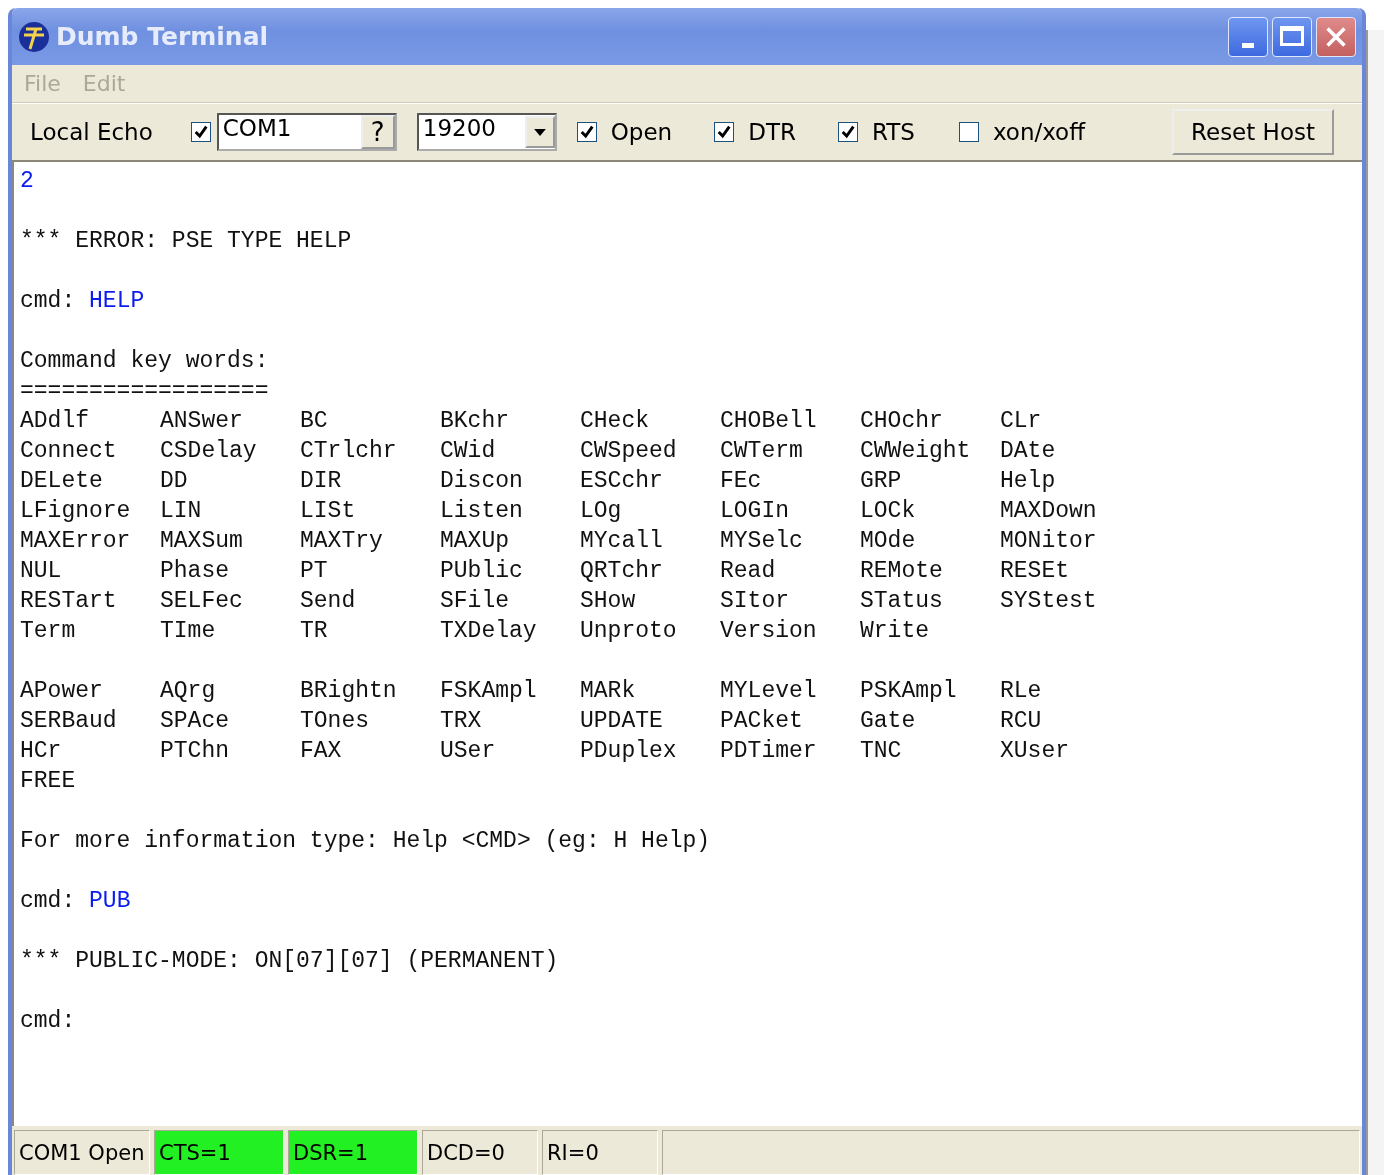 This screenshot has width=1384, height=1175. I want to click on terminal-text: Command key words:, so click(144, 361).